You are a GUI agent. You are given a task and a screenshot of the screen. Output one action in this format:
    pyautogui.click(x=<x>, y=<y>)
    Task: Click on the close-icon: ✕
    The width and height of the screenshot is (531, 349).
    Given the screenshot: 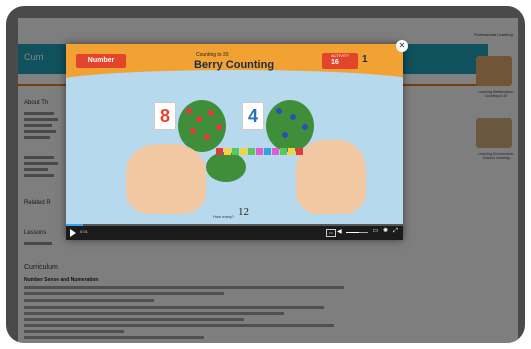 What is the action you would take?
    pyautogui.click(x=402, y=46)
    